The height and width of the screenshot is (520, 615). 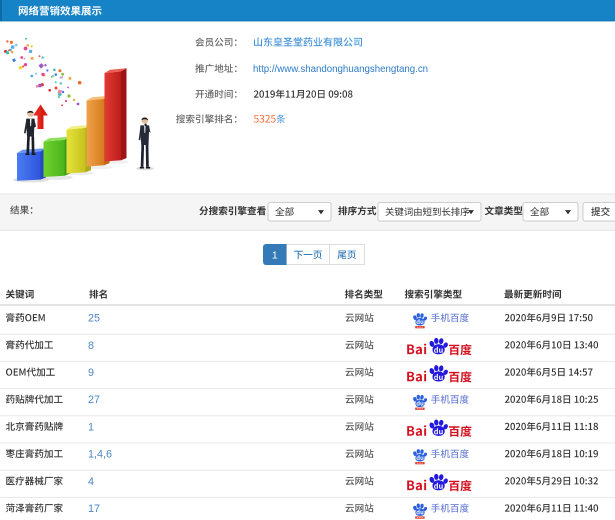 I want to click on svg-text: 17, so click(x=94, y=509).